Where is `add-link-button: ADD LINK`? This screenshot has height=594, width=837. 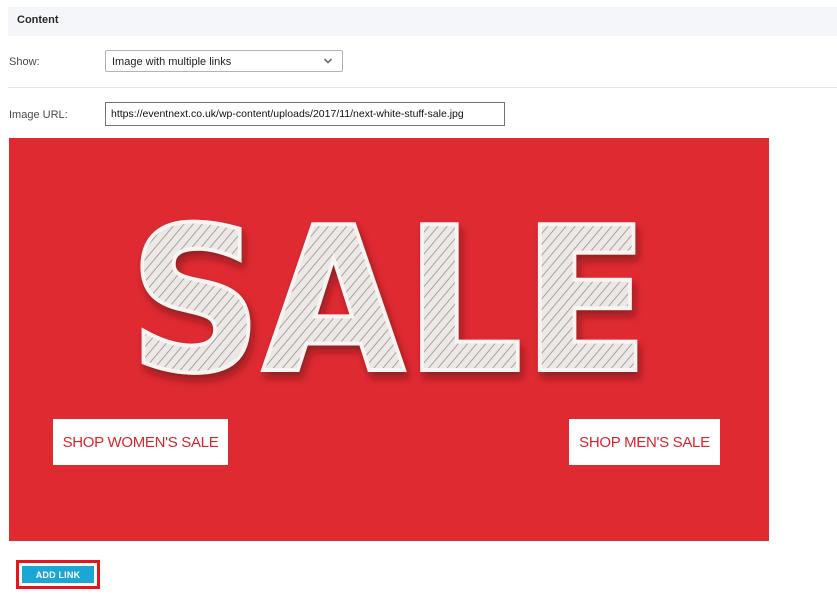
add-link-button: ADD LINK is located at coordinates (58, 574).